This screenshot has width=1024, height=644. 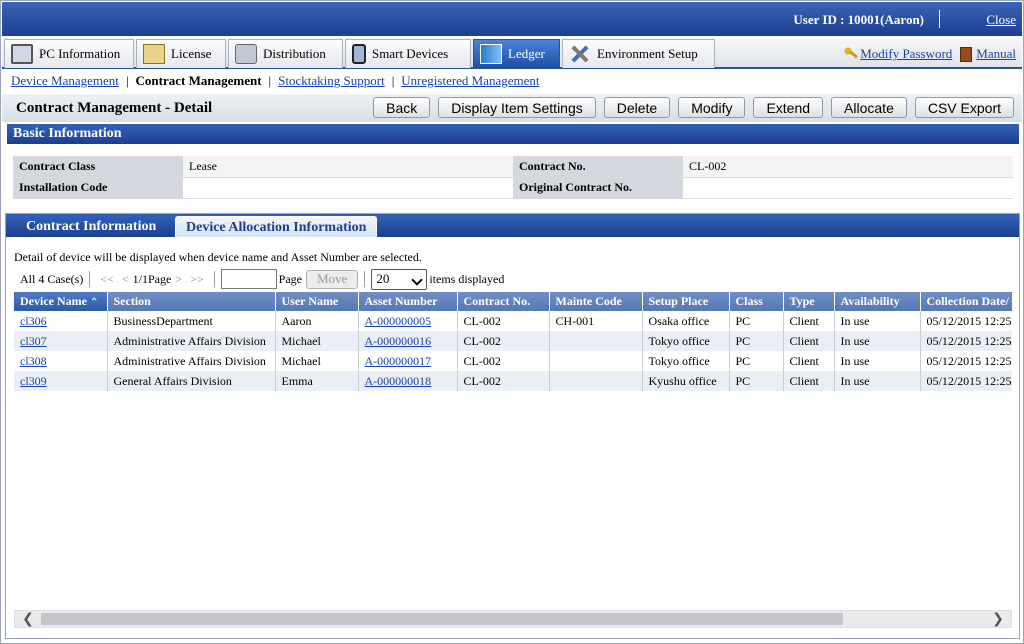 What do you see at coordinates (470, 81) in the screenshot?
I see `subnav-unregistered-management: Unregistered Management` at bounding box center [470, 81].